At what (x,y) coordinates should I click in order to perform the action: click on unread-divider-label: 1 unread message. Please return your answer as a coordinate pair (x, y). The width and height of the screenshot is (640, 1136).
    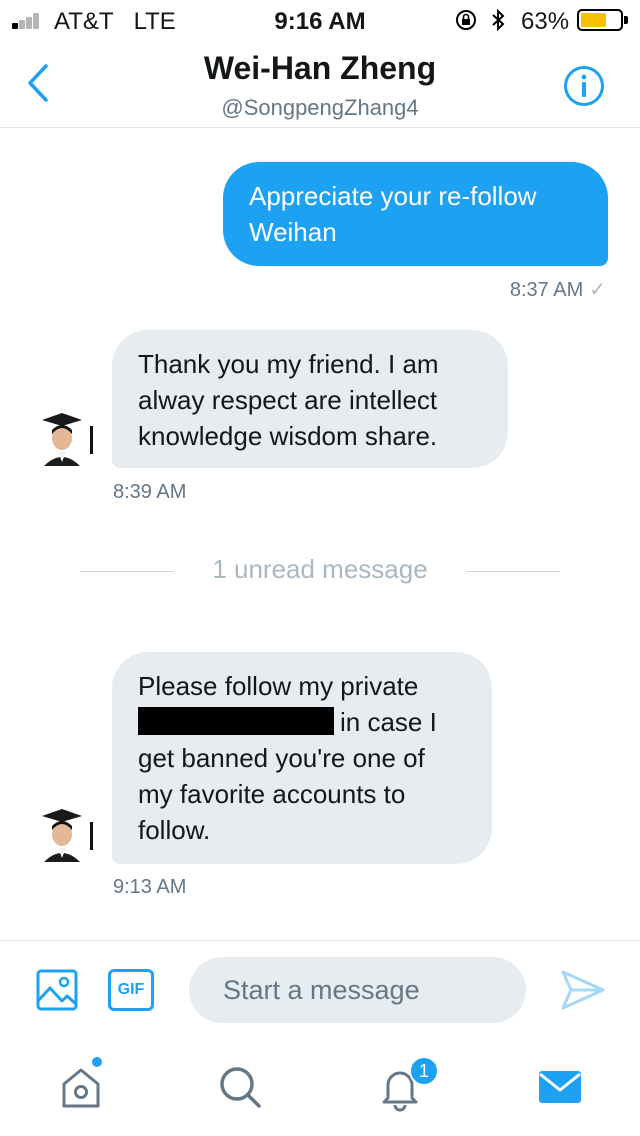
    Looking at the image, I should click on (320, 569).